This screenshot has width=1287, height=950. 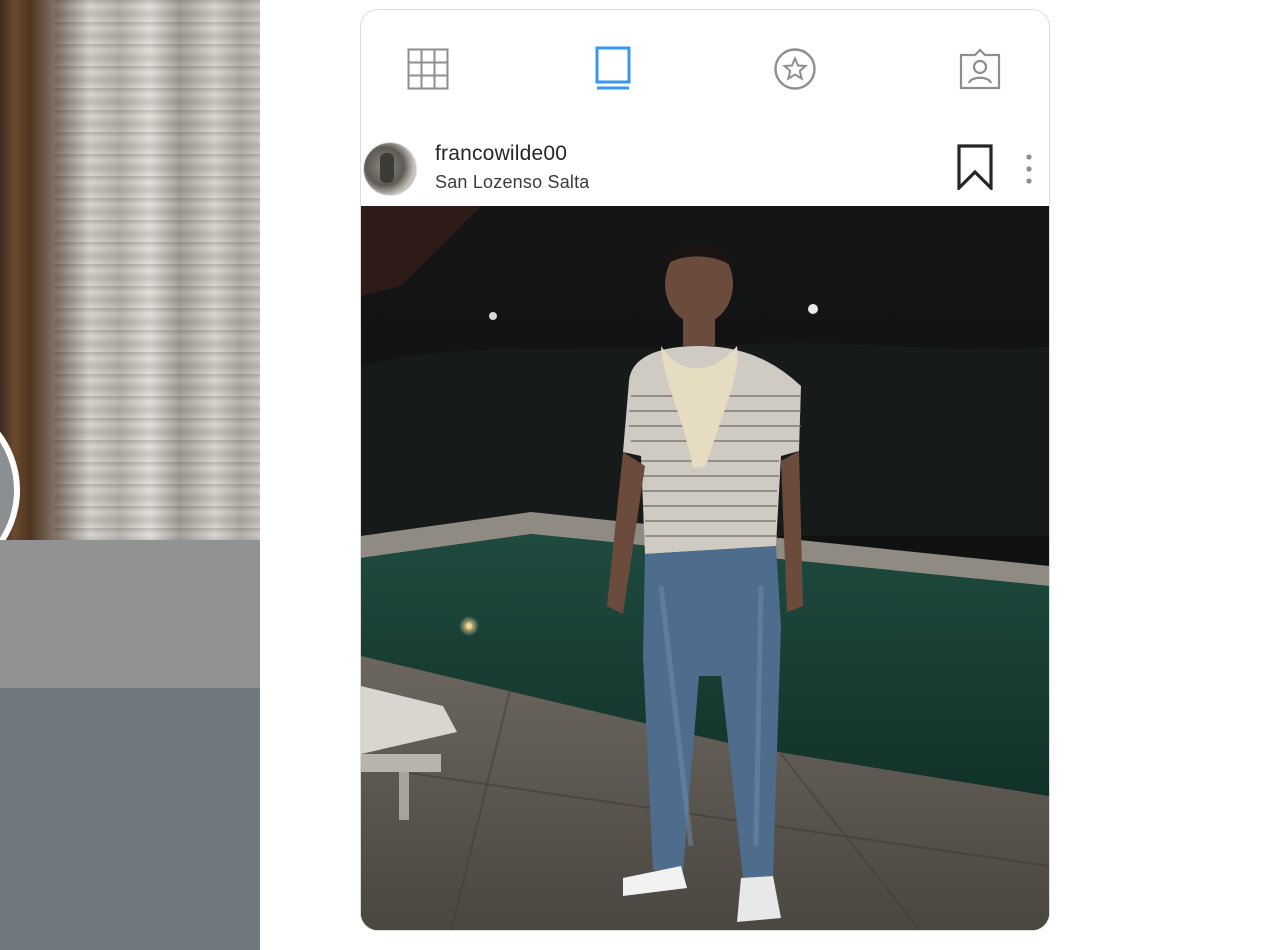 I want to click on tab-grid, so click(x=428, y=69).